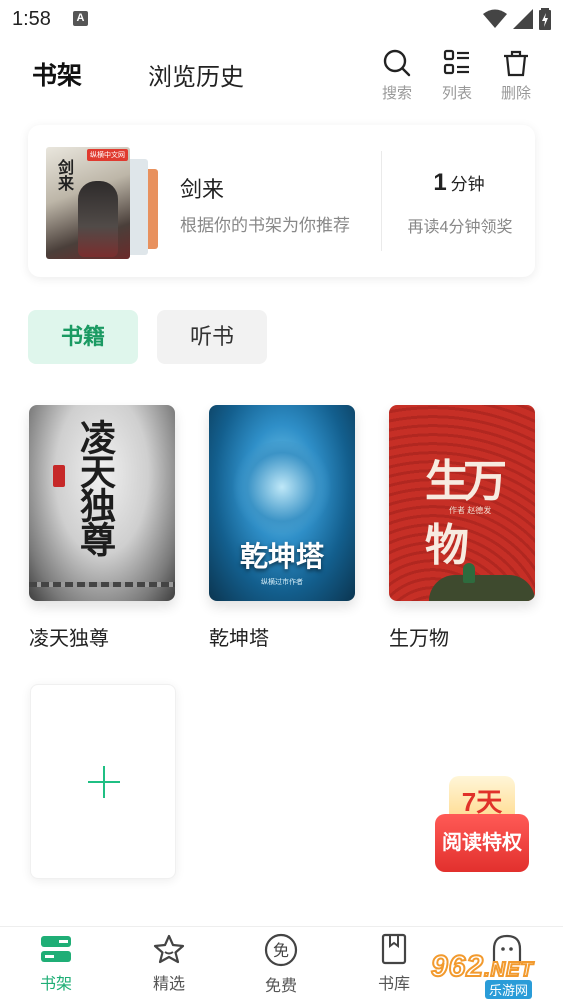 The width and height of the screenshot is (563, 1002). I want to click on minutes-value: 1, so click(440, 182).